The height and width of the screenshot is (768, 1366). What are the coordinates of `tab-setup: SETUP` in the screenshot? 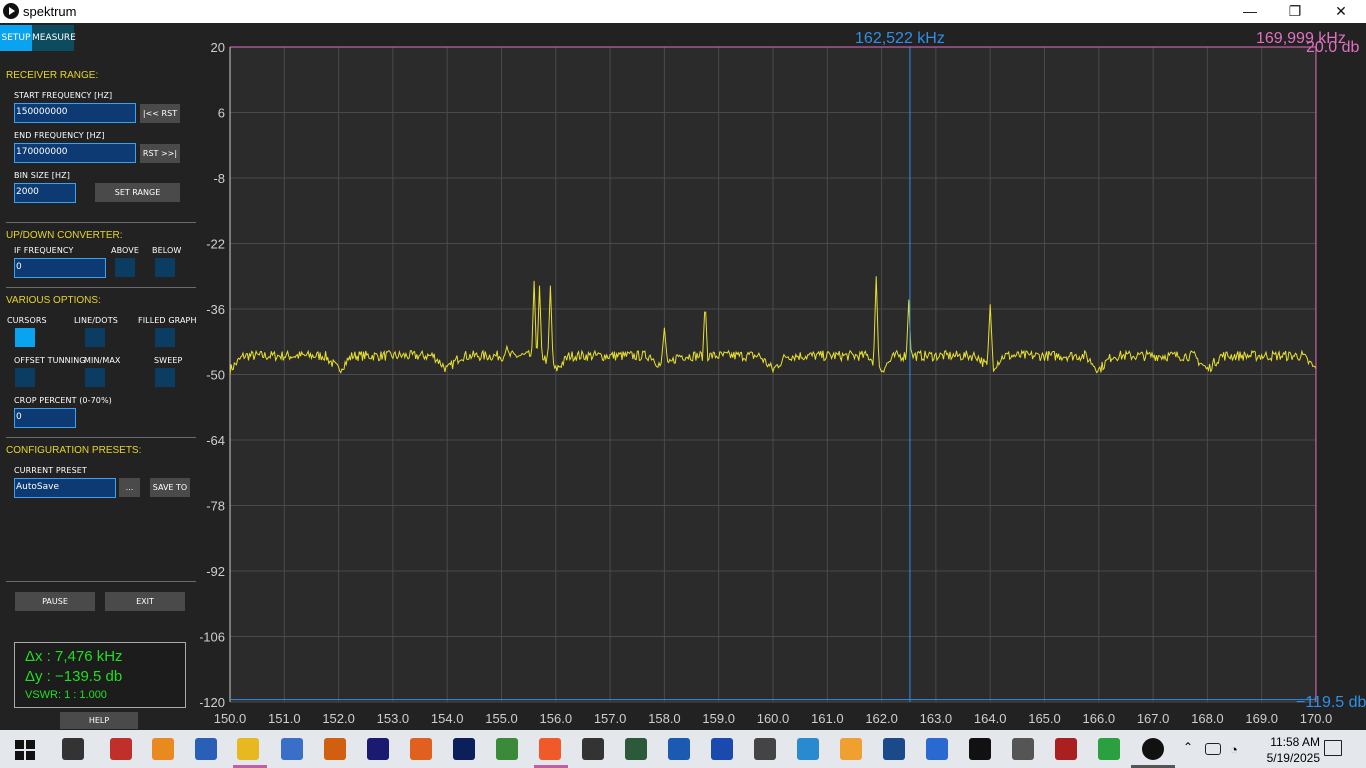 It's located at (16, 38).